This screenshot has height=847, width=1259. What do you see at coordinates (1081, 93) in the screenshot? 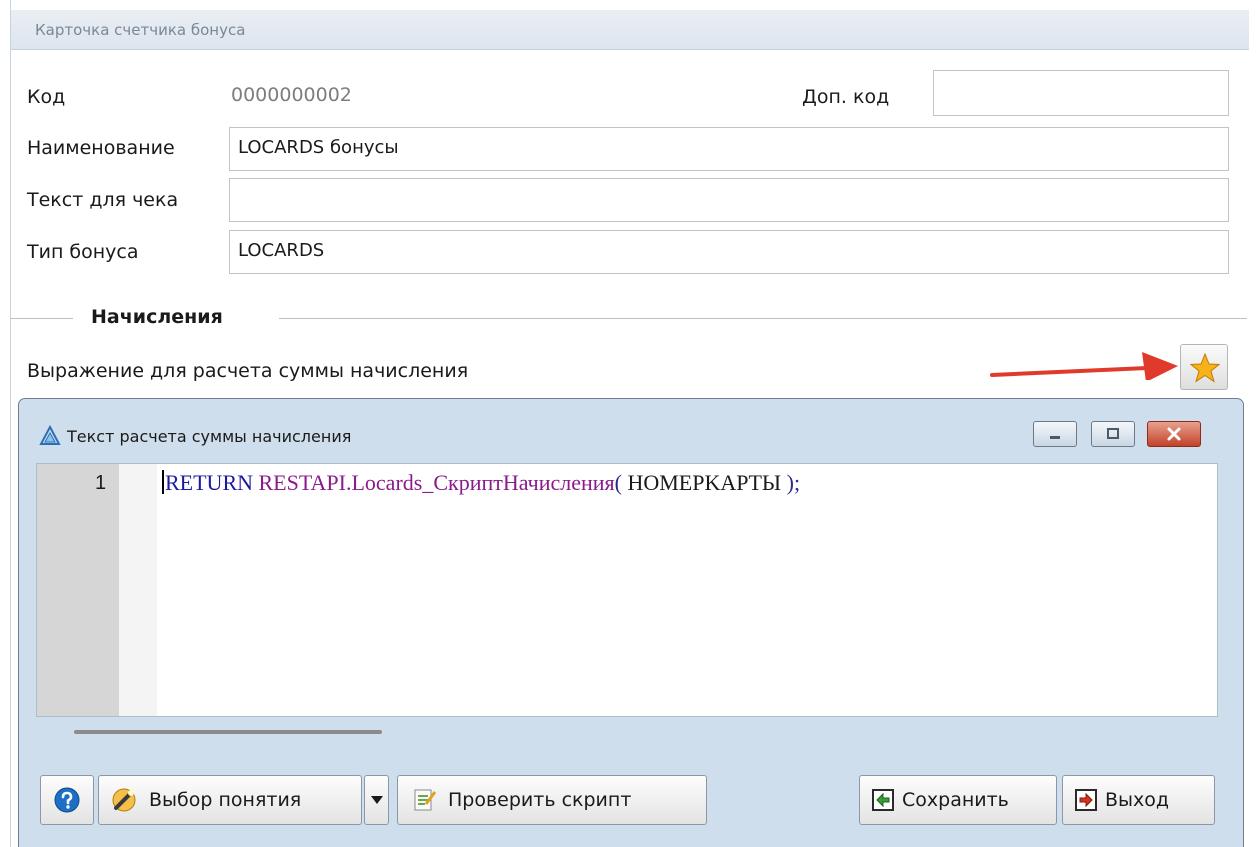
I see `extra-code-field` at bounding box center [1081, 93].